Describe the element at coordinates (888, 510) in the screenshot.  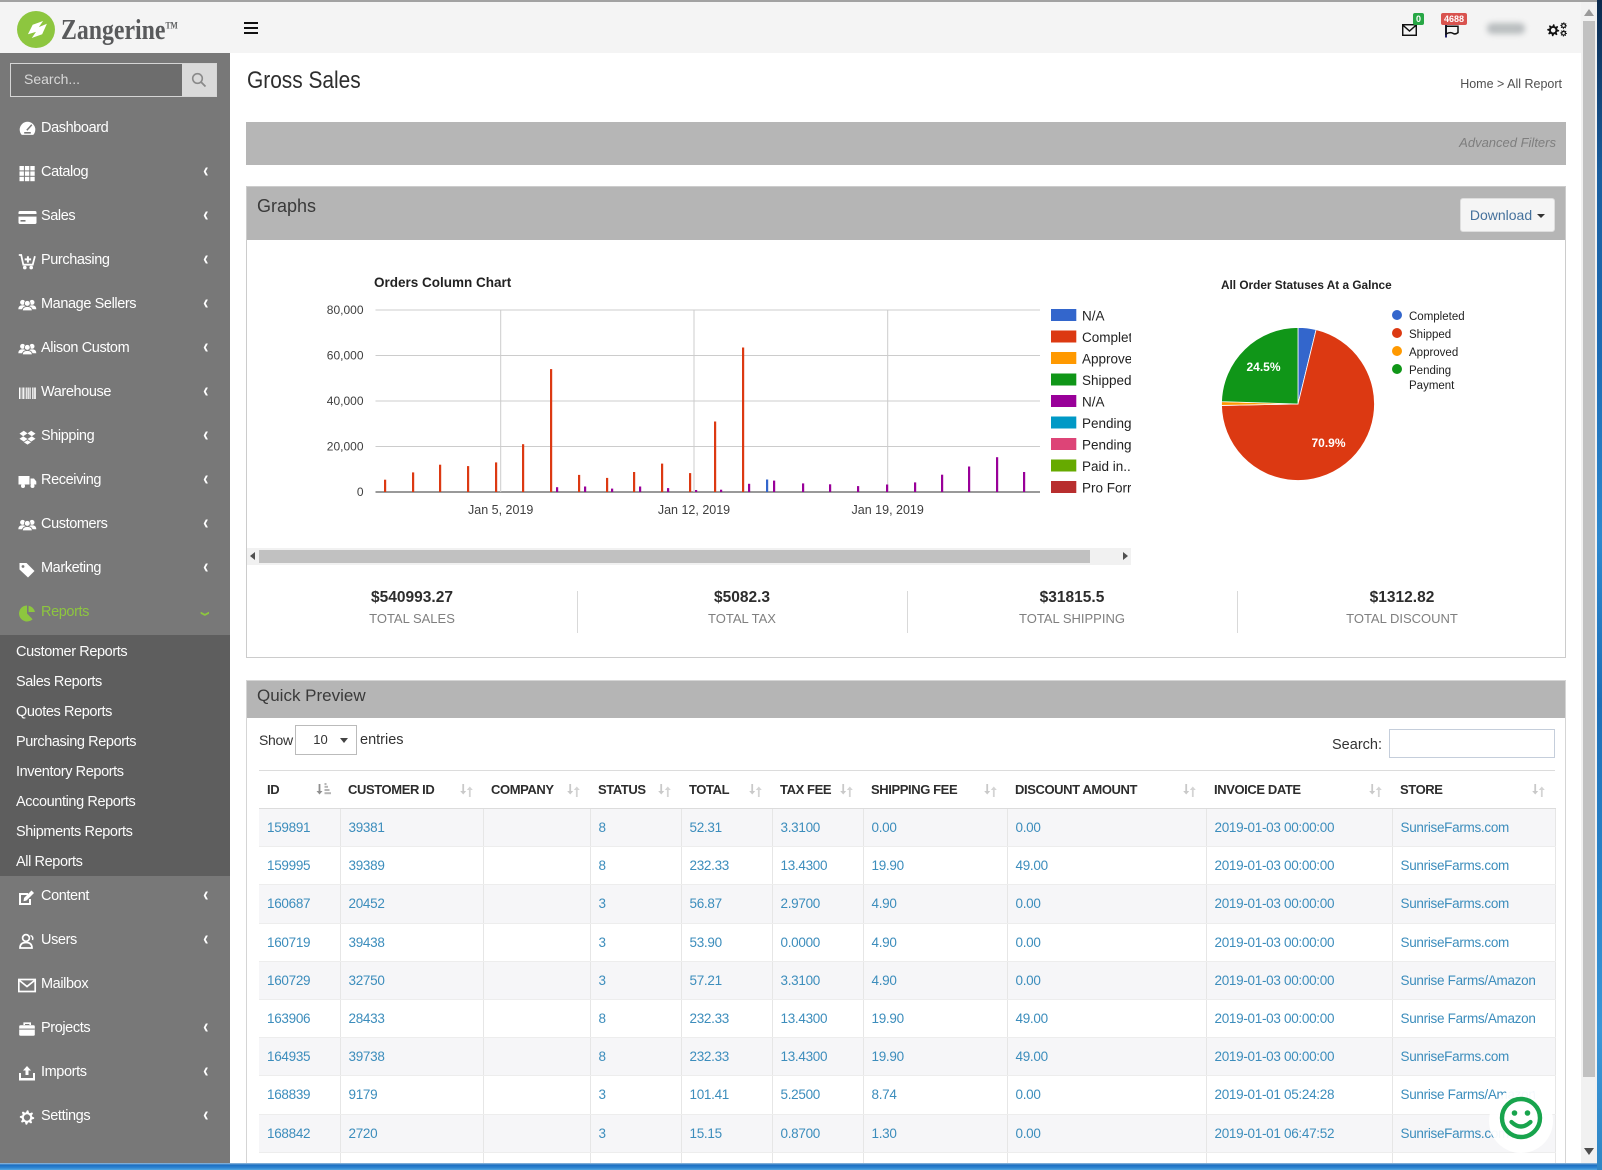
I see `svg-text: Jan 19, 2019` at that location.